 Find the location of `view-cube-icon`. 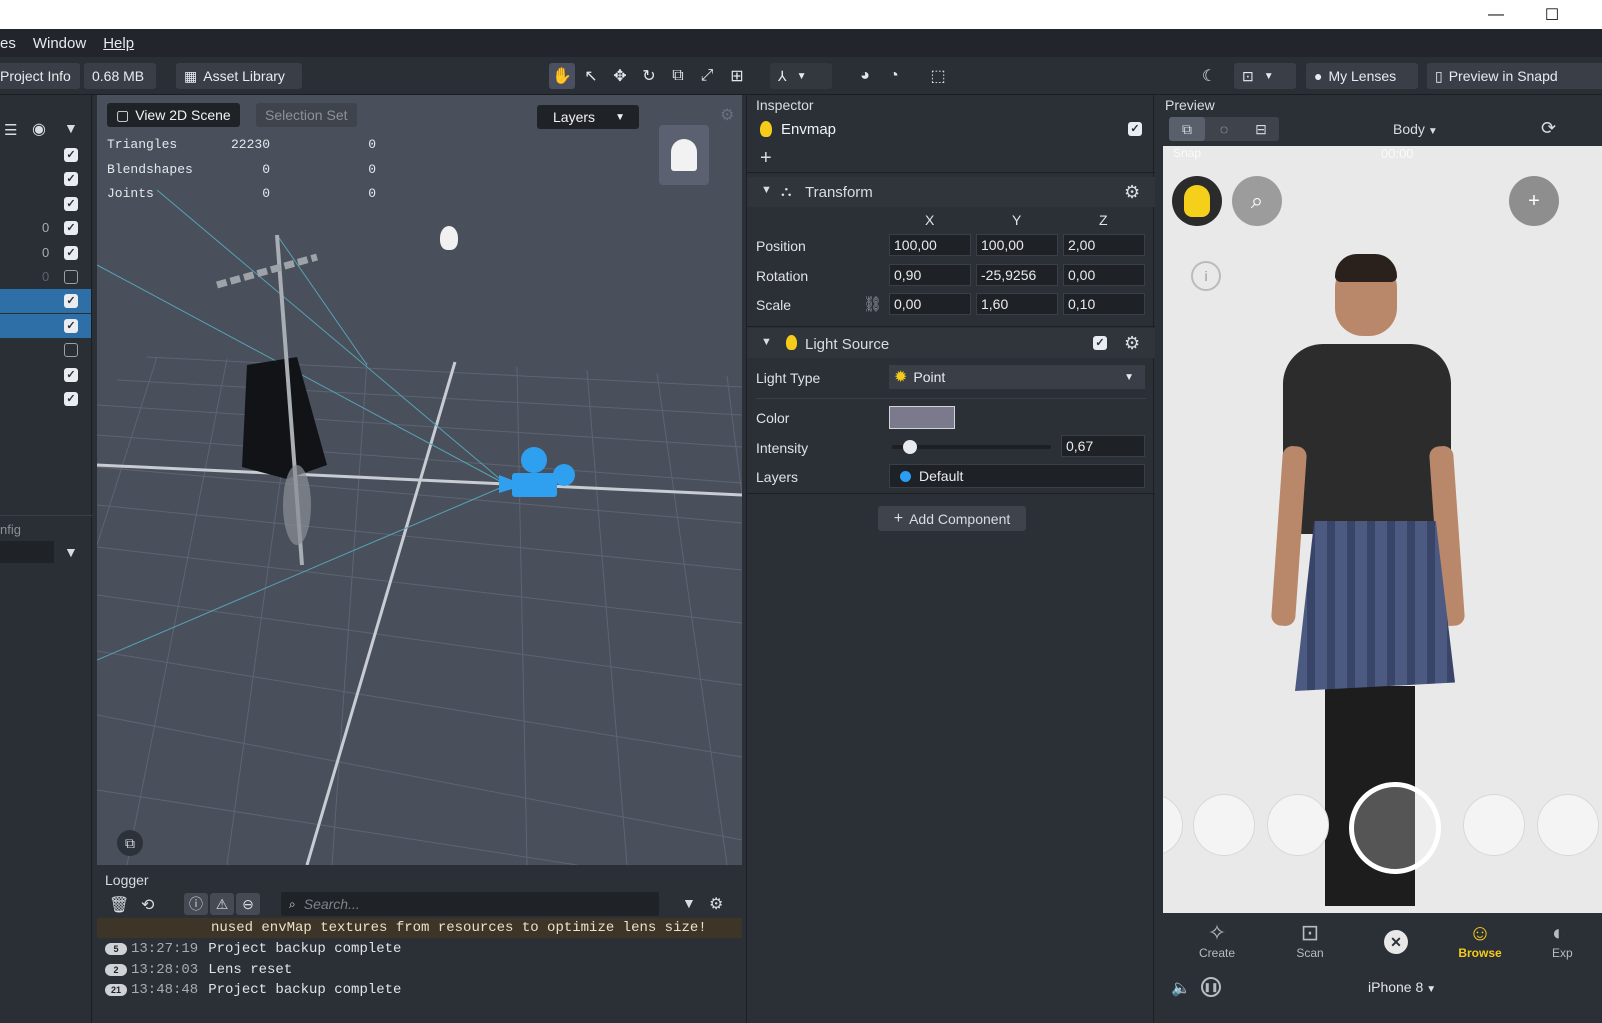

view-cube-icon is located at coordinates (684, 155).